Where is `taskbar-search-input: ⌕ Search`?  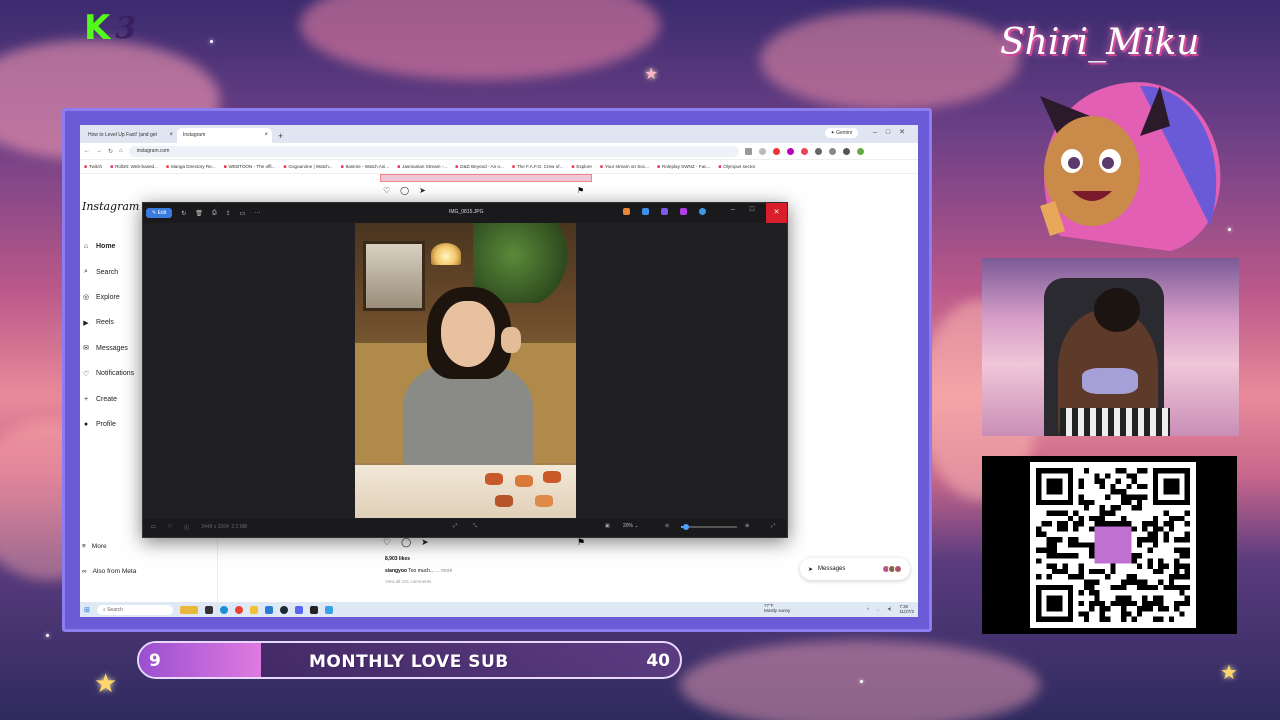
taskbar-search-input: ⌕ Search is located at coordinates (134, 609).